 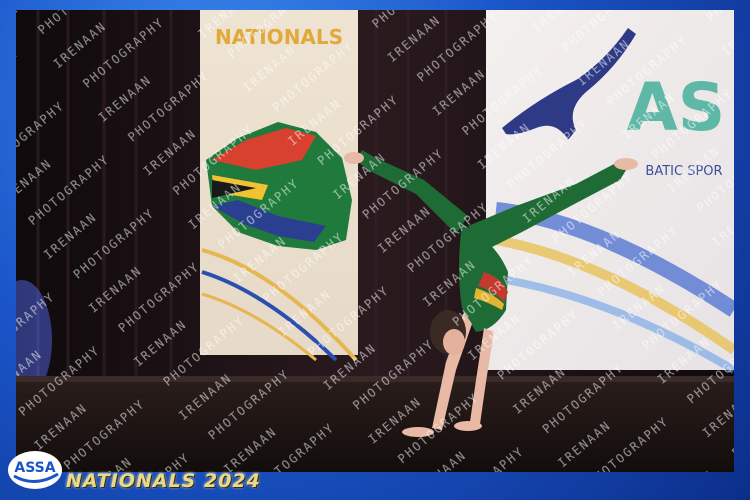 What do you see at coordinates (279, 186) in the screenshot?
I see `left-banner: NATIONALS` at bounding box center [279, 186].